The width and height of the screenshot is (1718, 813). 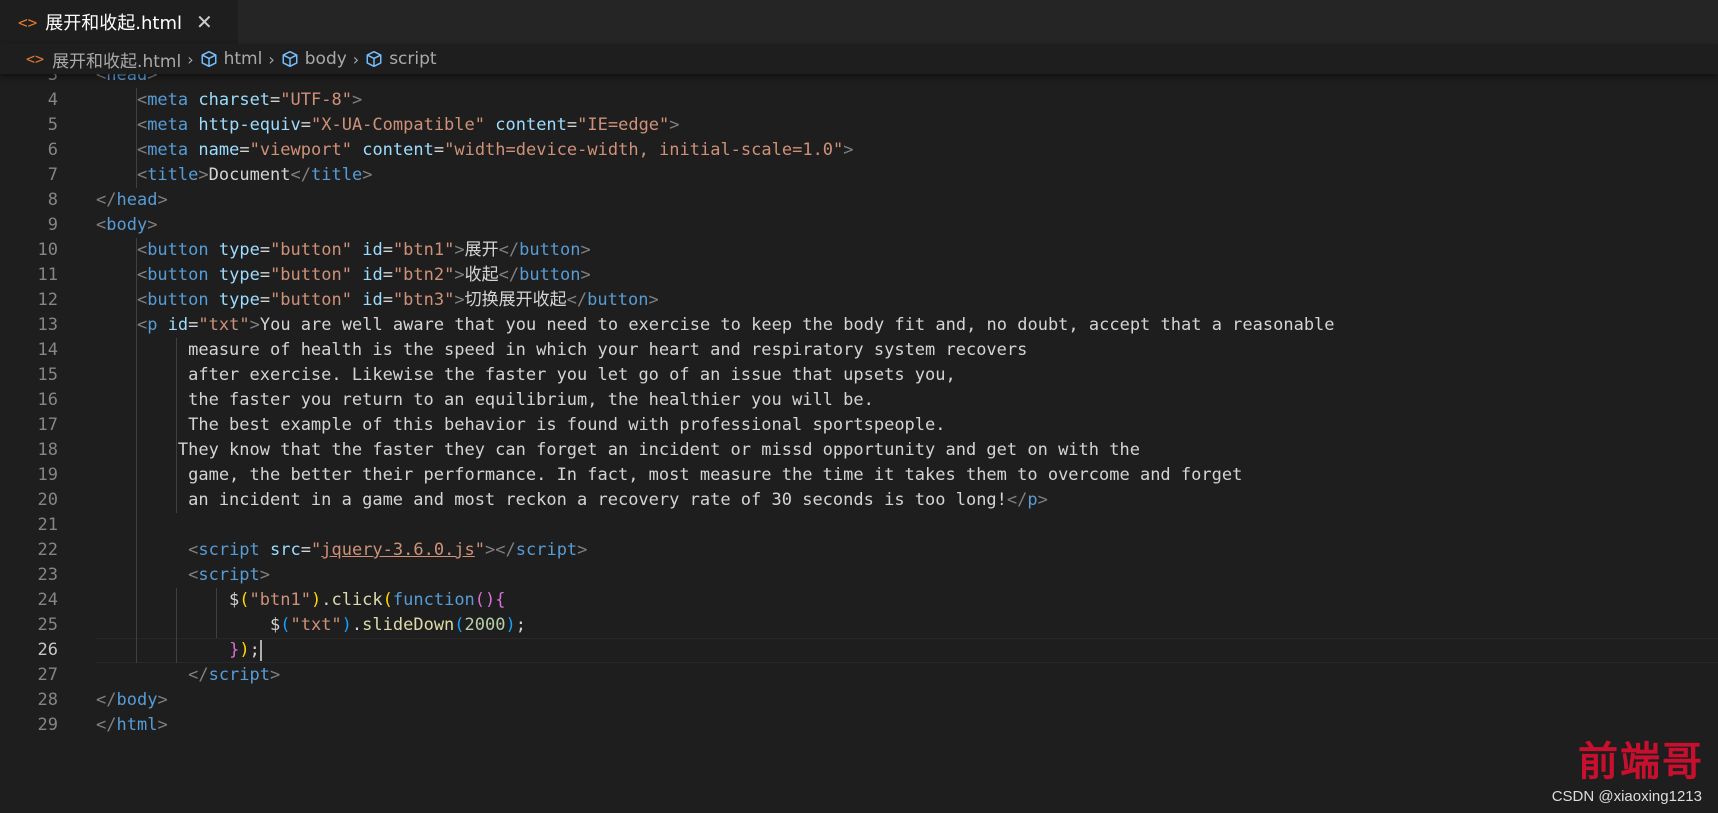 What do you see at coordinates (423, 300) in the screenshot?
I see `code-token: "btn3"` at bounding box center [423, 300].